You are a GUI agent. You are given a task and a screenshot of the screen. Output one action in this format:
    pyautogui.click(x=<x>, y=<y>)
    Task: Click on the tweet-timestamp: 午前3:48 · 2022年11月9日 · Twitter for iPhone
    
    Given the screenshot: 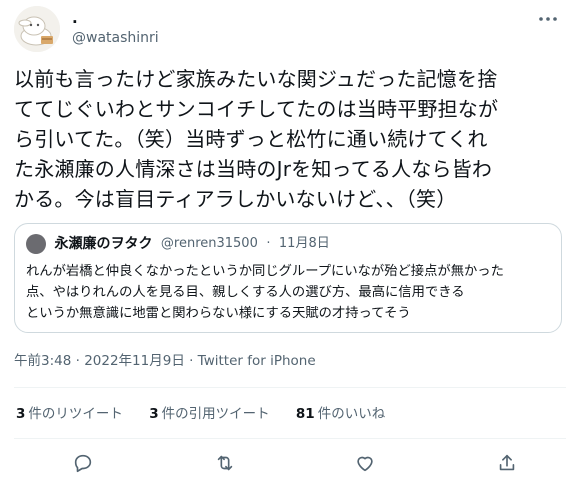 What is the action you would take?
    pyautogui.click(x=165, y=361)
    